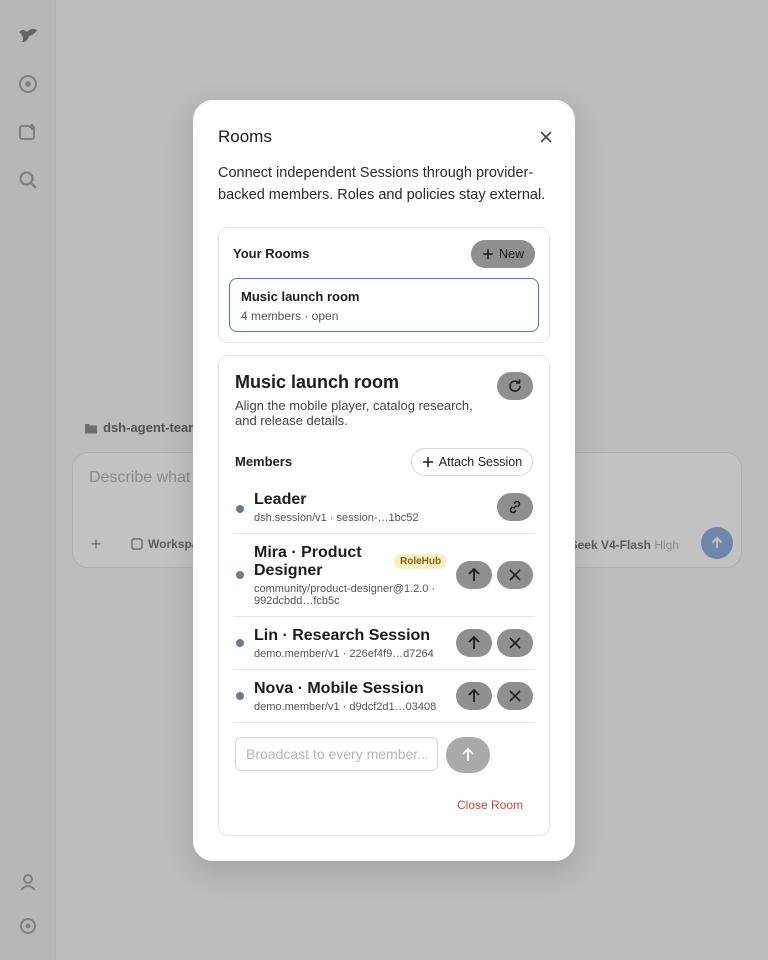 Image resolution: width=768 pixels, height=960 pixels. Describe the element at coordinates (480, 462) in the screenshot. I see `attach-session-label: Attach Session` at that location.